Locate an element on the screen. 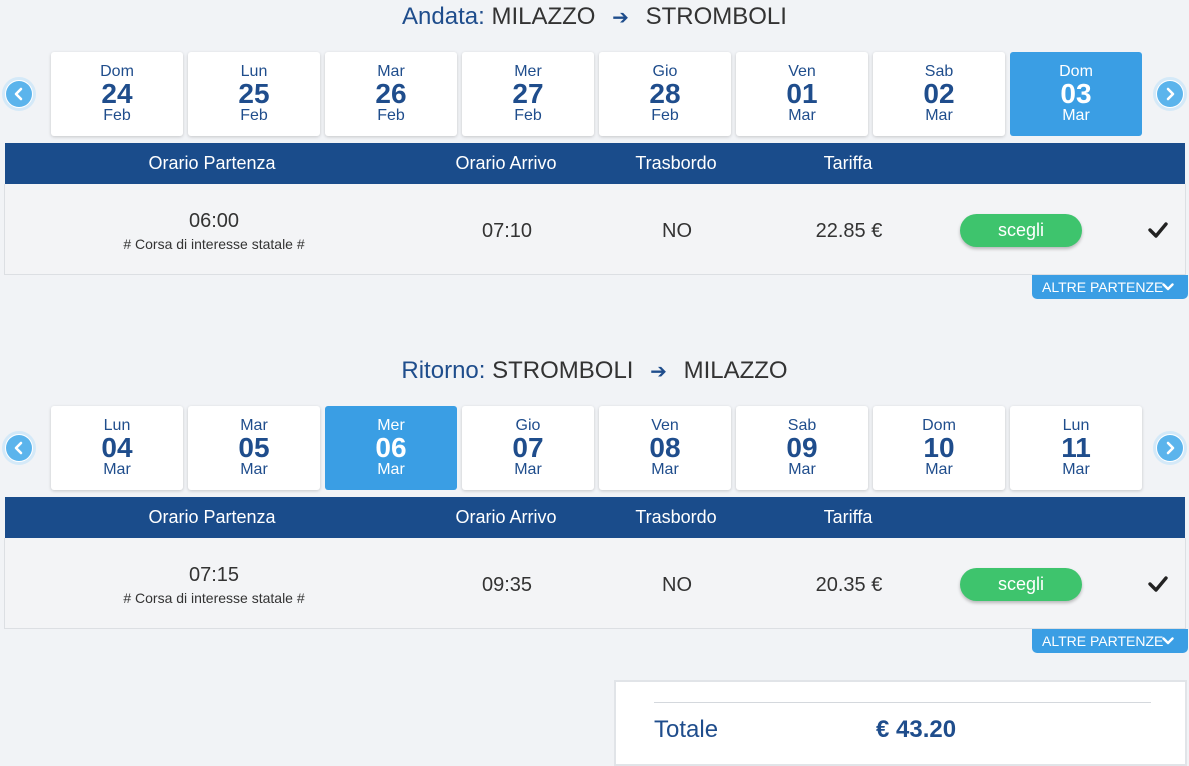  return-prev-dates-button is located at coordinates (19, 448).